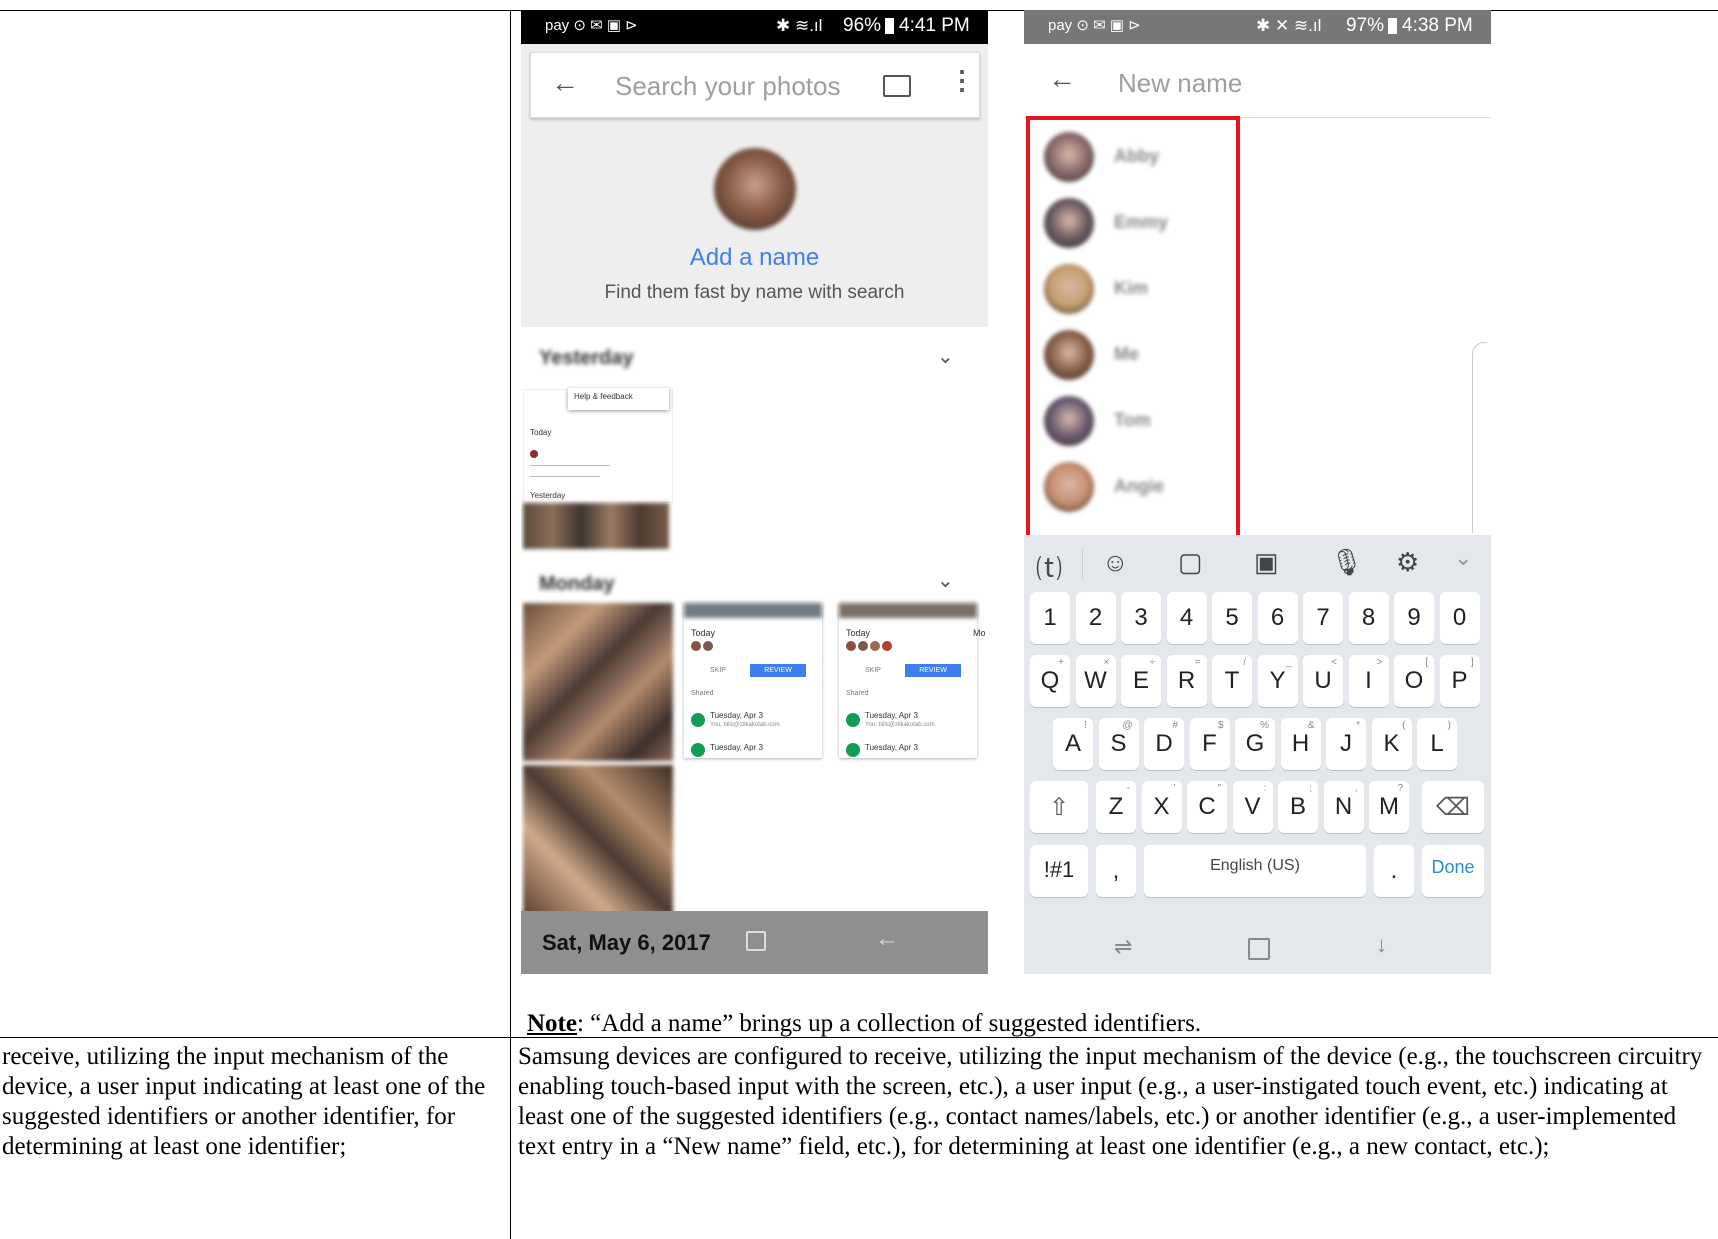 Image resolution: width=1718 pixels, height=1239 pixels. I want to click on status-time: 4:41 PM, so click(934, 25).